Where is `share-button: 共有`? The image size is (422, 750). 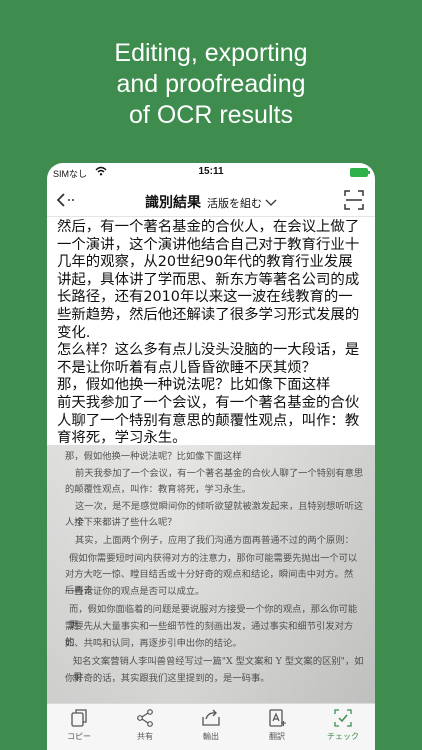
share-button: 共有 is located at coordinates (145, 725).